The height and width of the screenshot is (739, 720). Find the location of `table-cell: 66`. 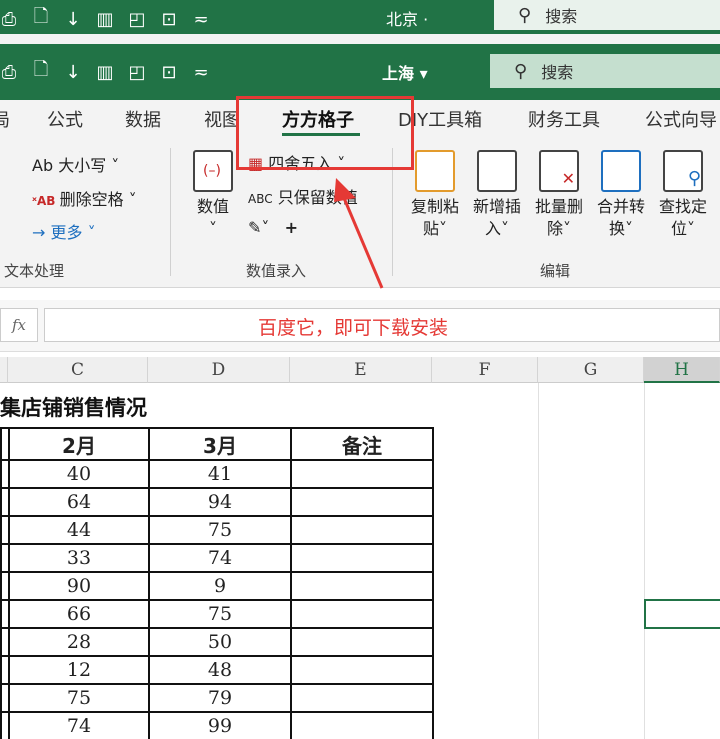

table-cell: 66 is located at coordinates (79, 614).